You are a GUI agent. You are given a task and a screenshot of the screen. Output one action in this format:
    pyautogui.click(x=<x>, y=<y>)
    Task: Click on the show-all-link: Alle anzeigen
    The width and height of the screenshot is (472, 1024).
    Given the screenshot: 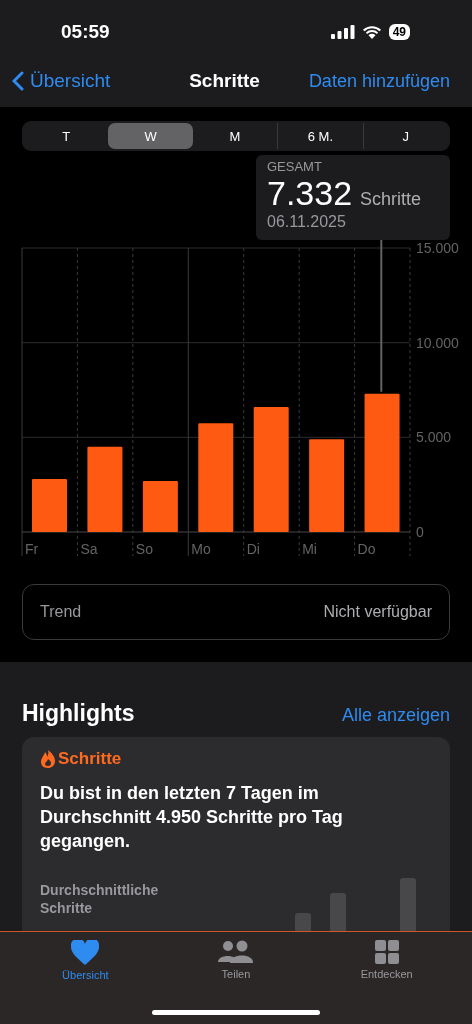 What is the action you would take?
    pyautogui.click(x=395, y=715)
    